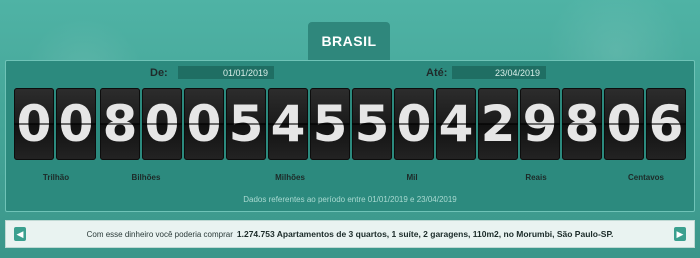  I want to click on from-date-label: De:, so click(159, 73).